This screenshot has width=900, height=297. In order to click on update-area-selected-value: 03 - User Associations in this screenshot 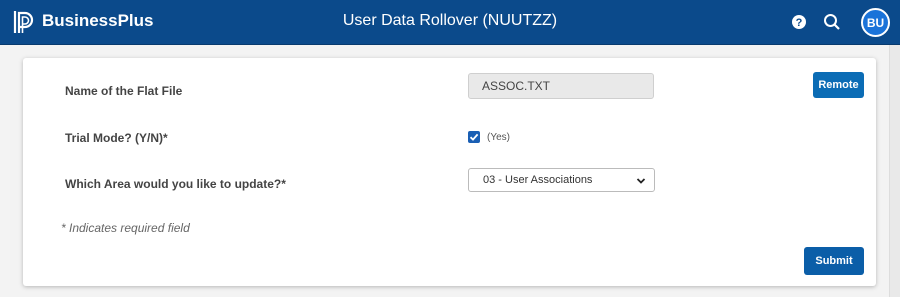, I will do `click(538, 180)`.